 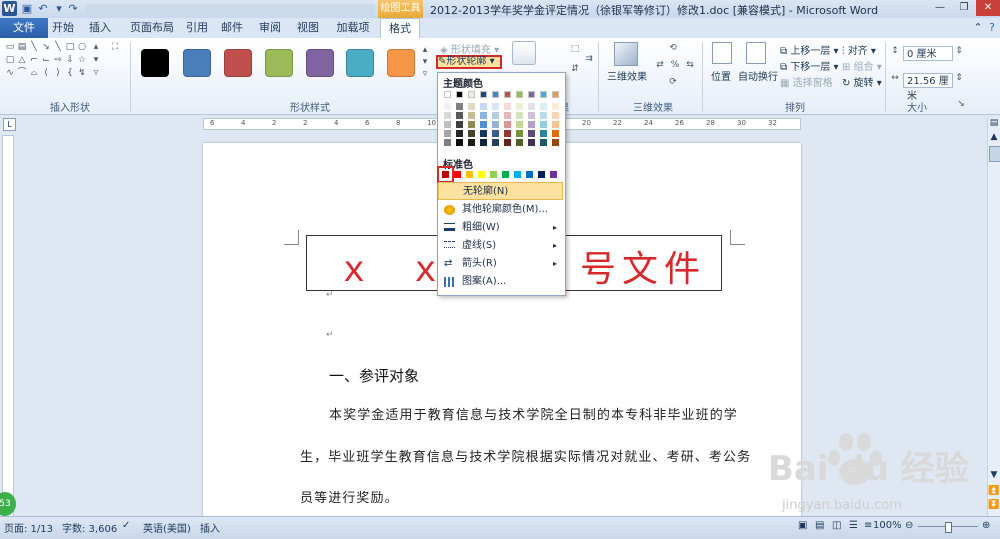 What do you see at coordinates (986, 525) in the screenshot?
I see `zoom-in-icon: ⊕` at bounding box center [986, 525].